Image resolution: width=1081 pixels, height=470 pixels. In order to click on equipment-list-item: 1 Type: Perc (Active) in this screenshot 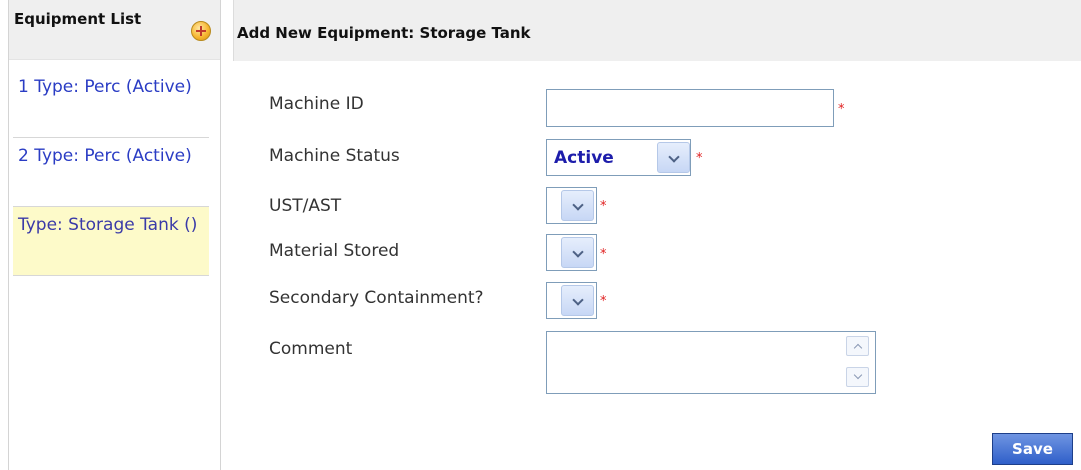, I will do `click(111, 103)`.